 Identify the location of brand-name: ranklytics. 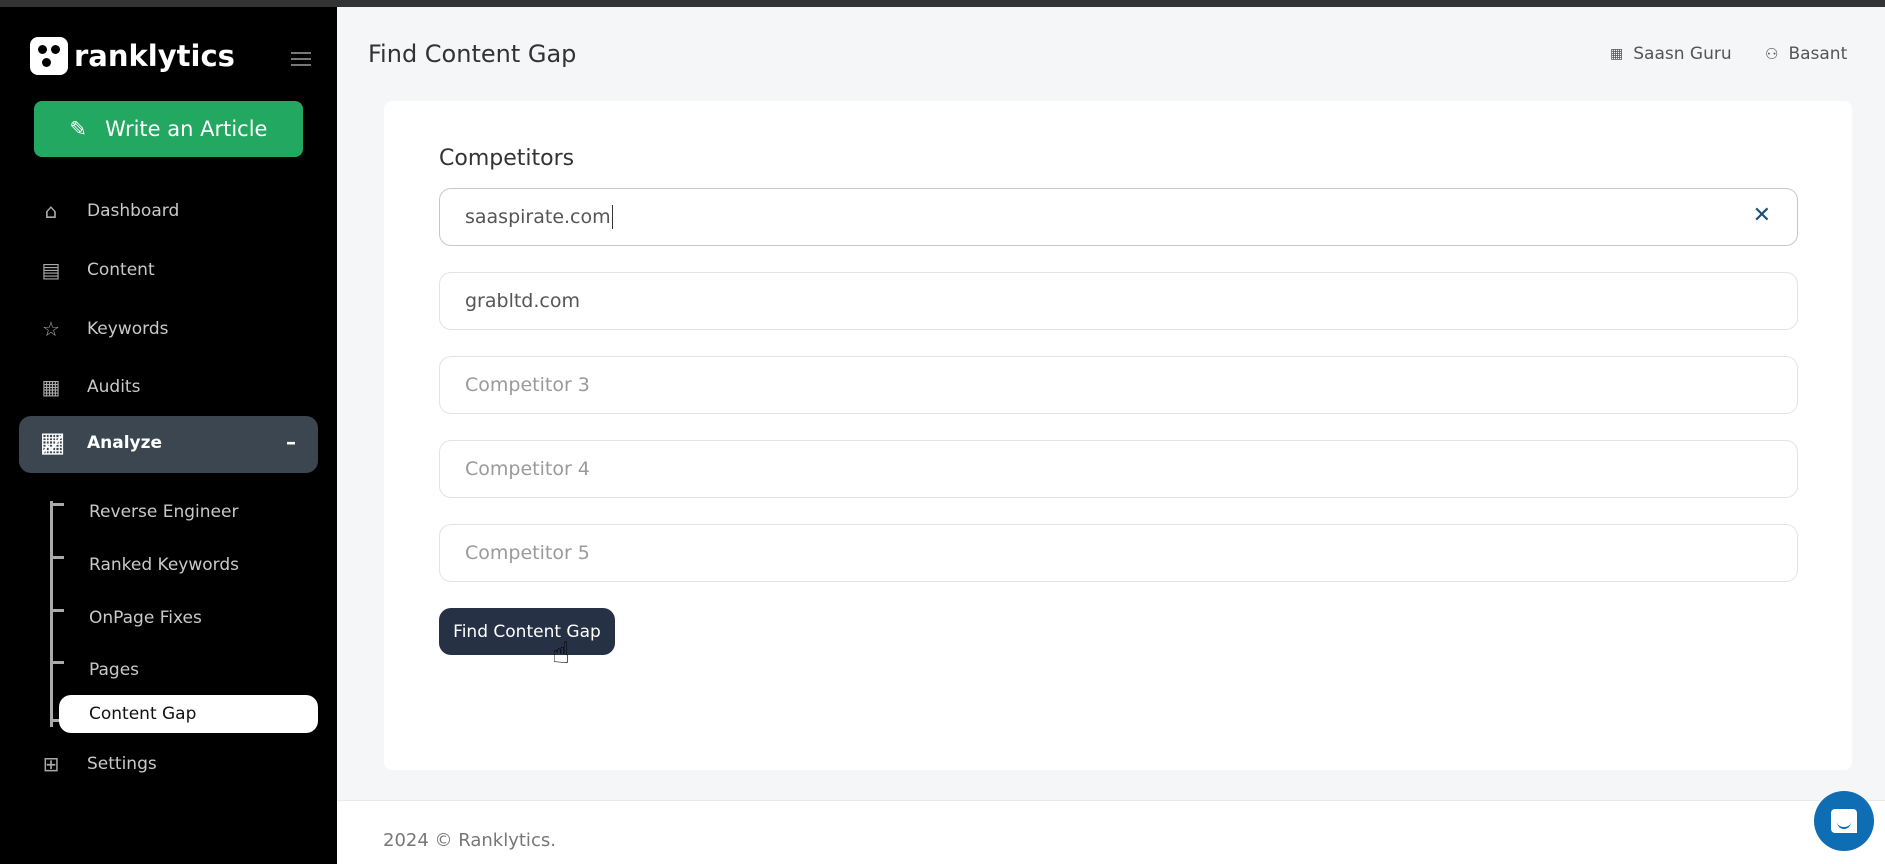
(154, 56).